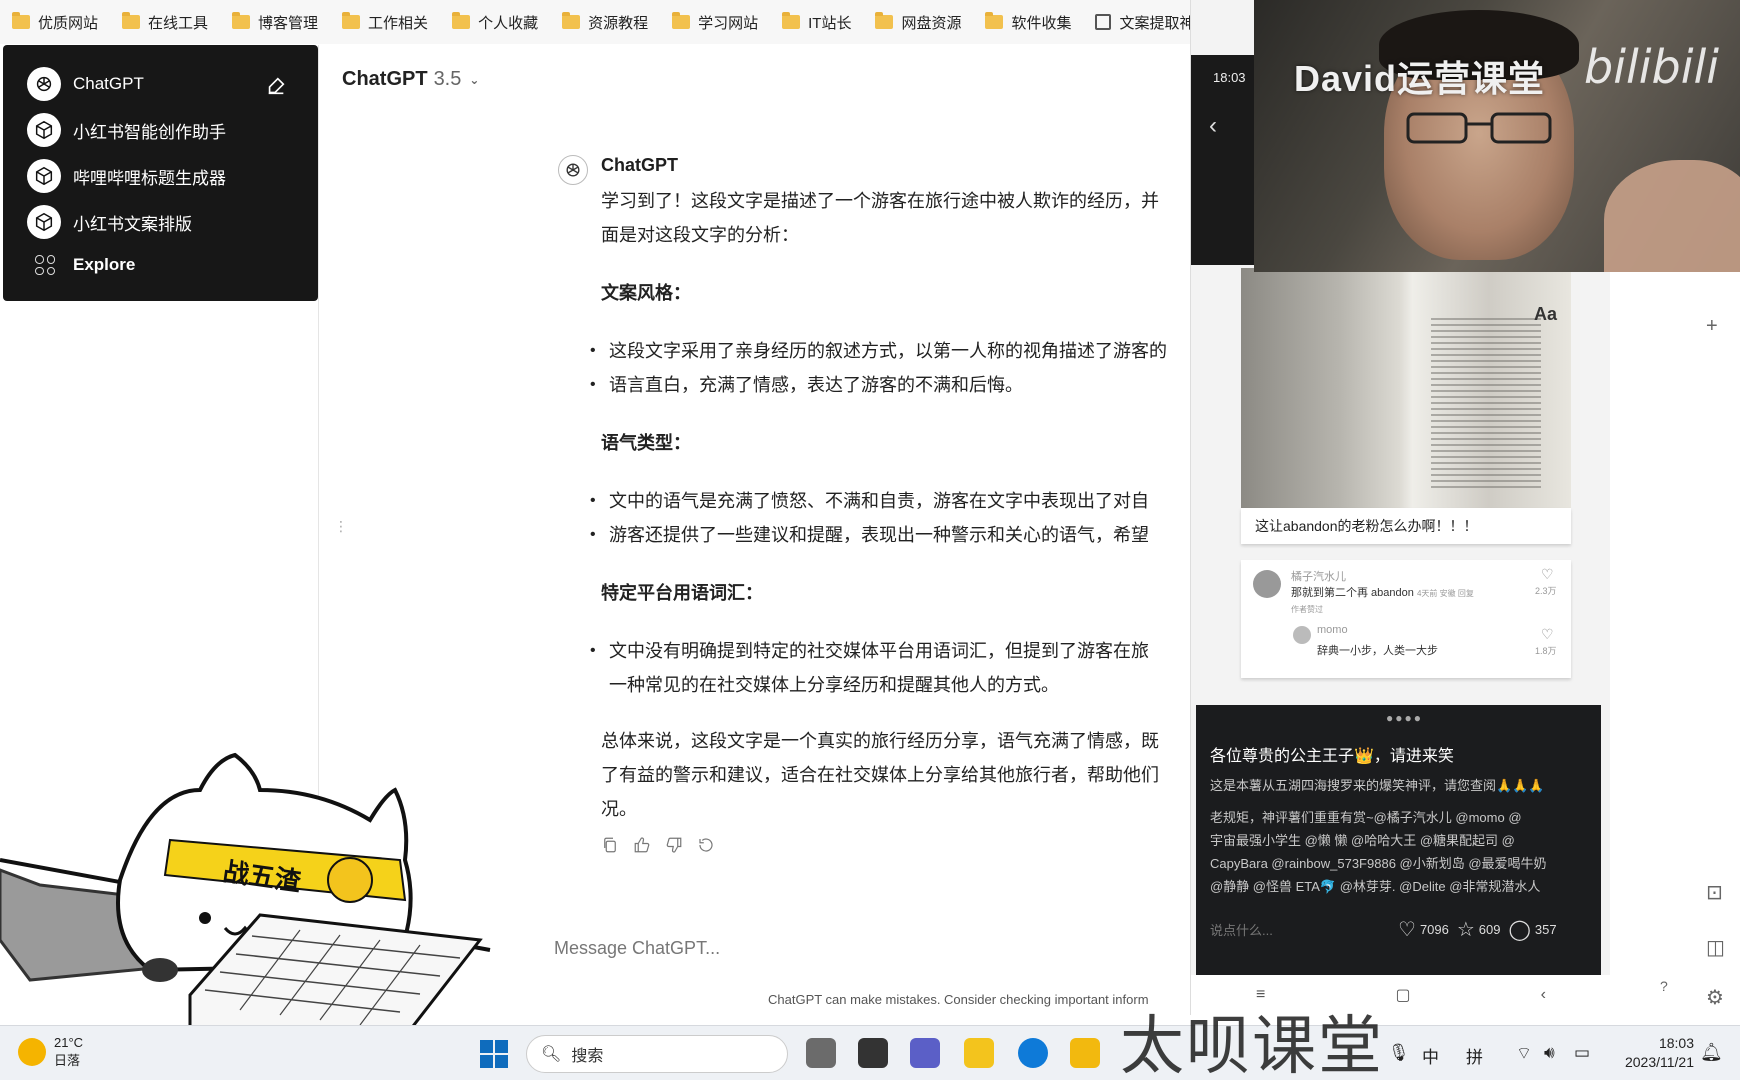 The width and height of the screenshot is (1740, 1080). I want to click on bookmark-folder: 工作相关, so click(385, 22).